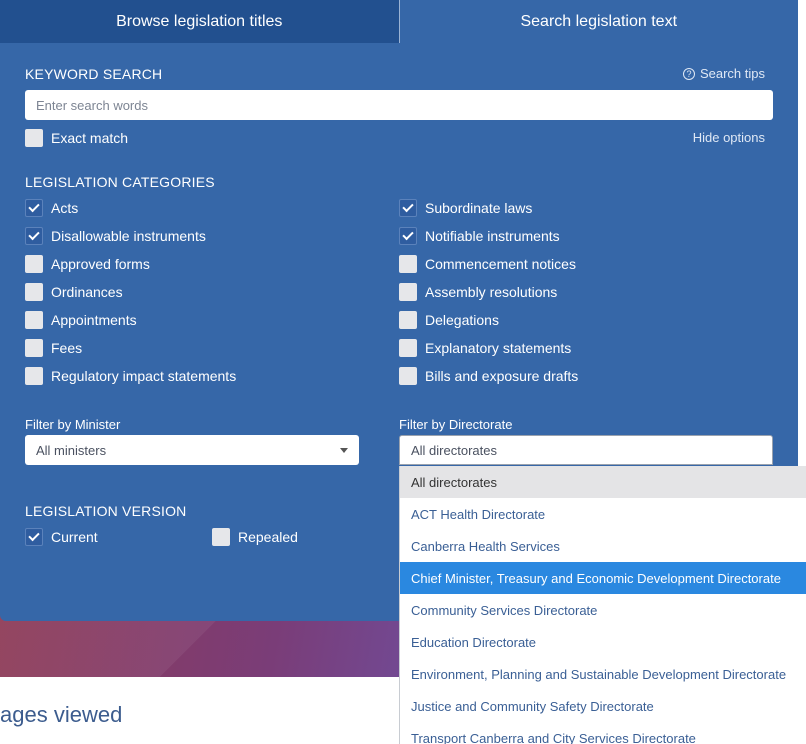 Image resolution: width=806 pixels, height=744 pixels. I want to click on exact-match-option: Exact match, so click(76, 138).